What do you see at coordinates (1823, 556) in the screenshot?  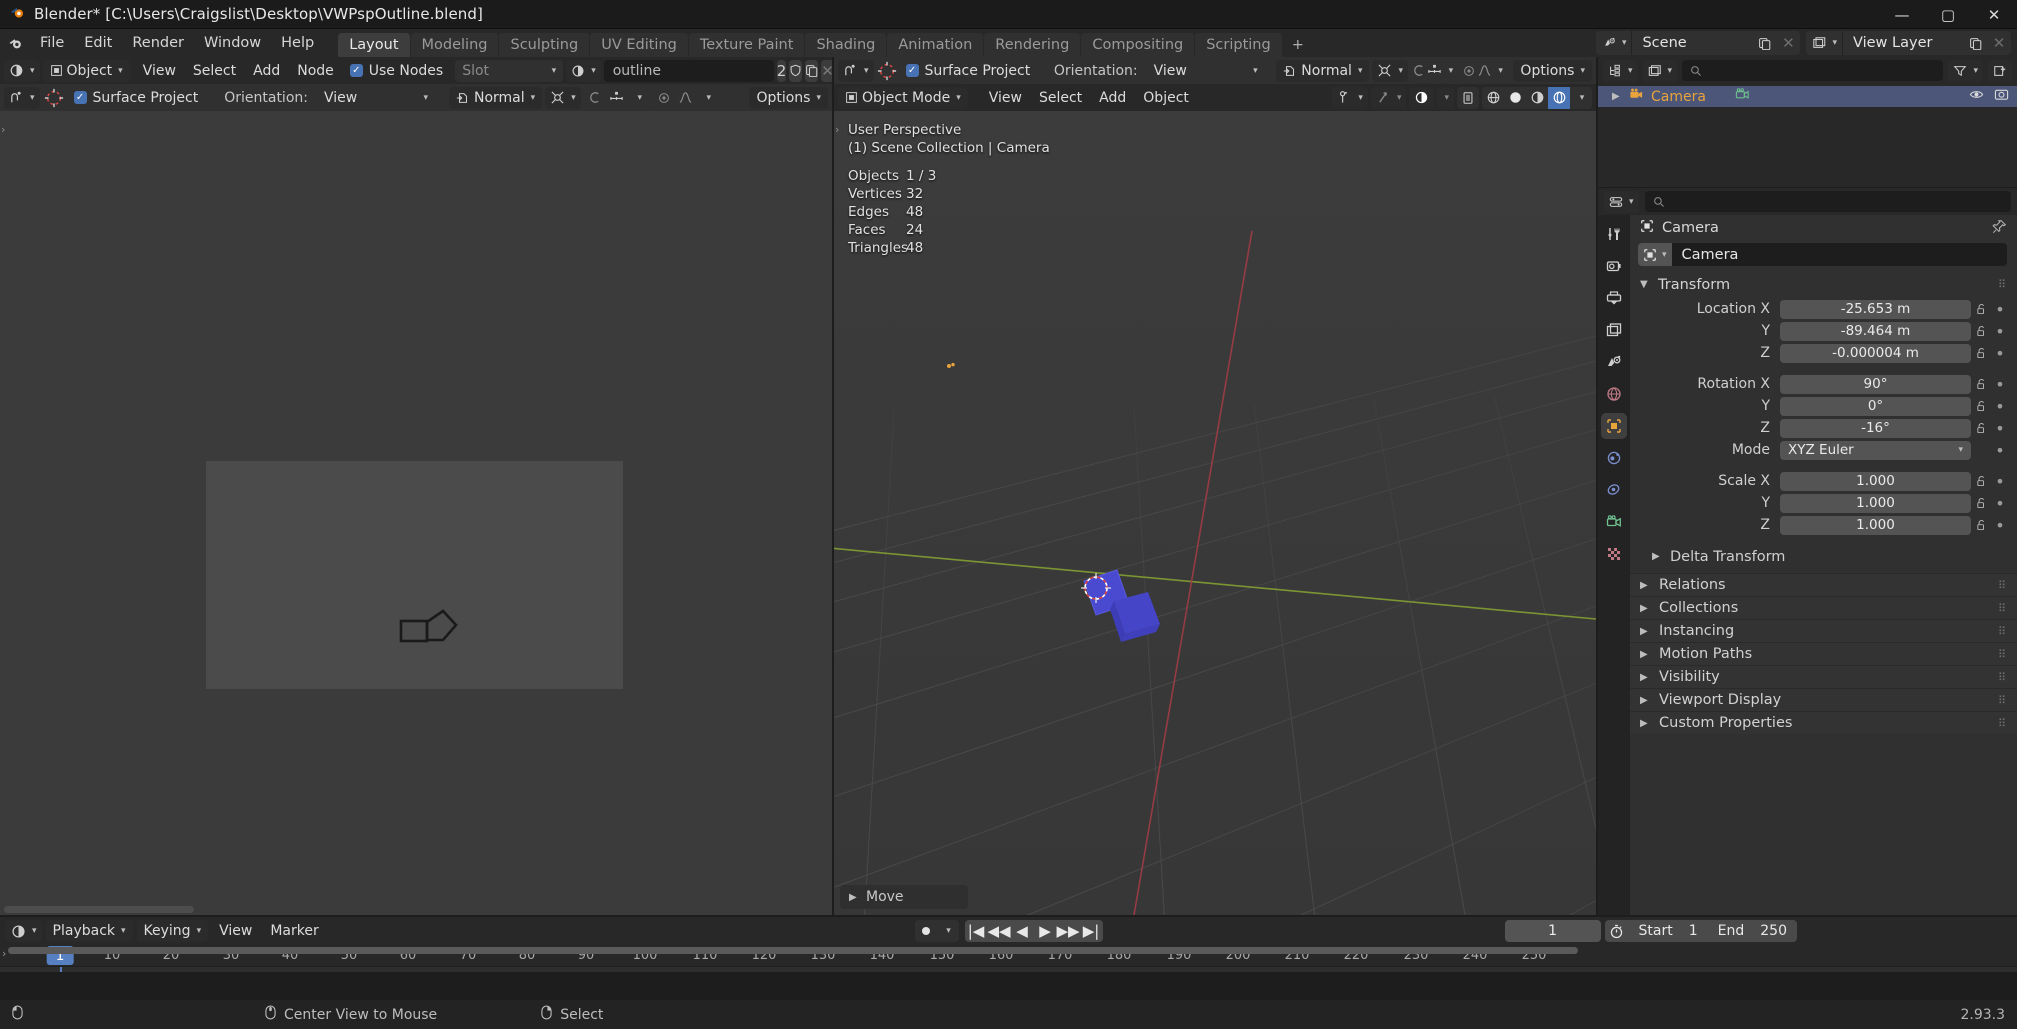 I see `delta-transform-subpanel: ▶ Delta Transform` at bounding box center [1823, 556].